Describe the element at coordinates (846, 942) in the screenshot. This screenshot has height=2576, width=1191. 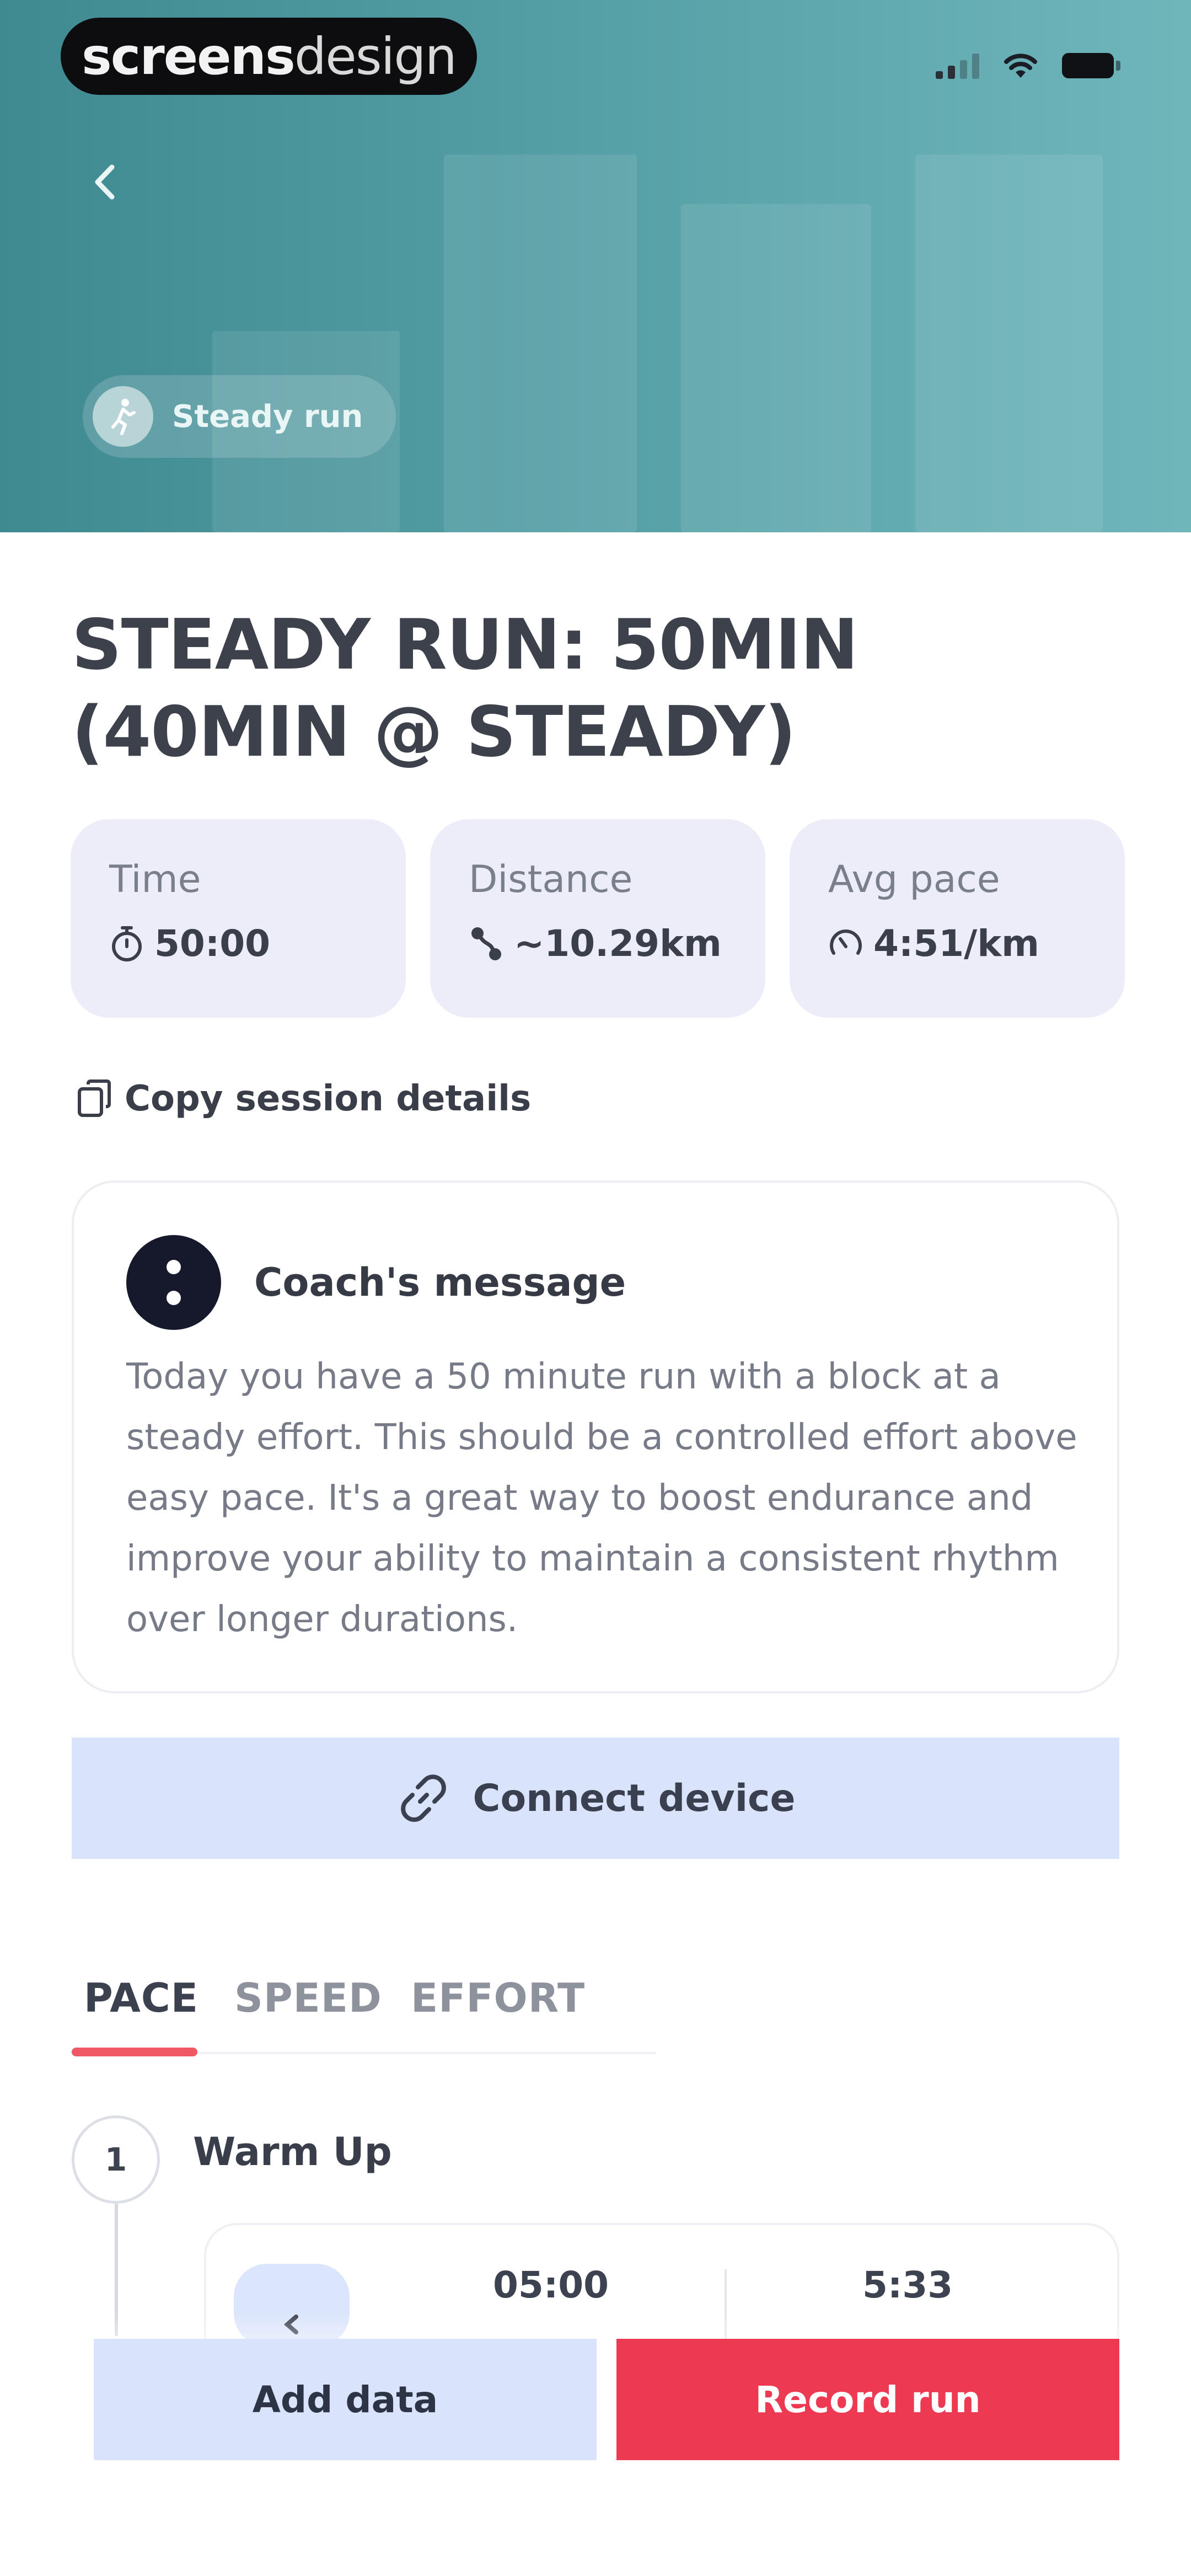
I see `speedometer-icon` at that location.